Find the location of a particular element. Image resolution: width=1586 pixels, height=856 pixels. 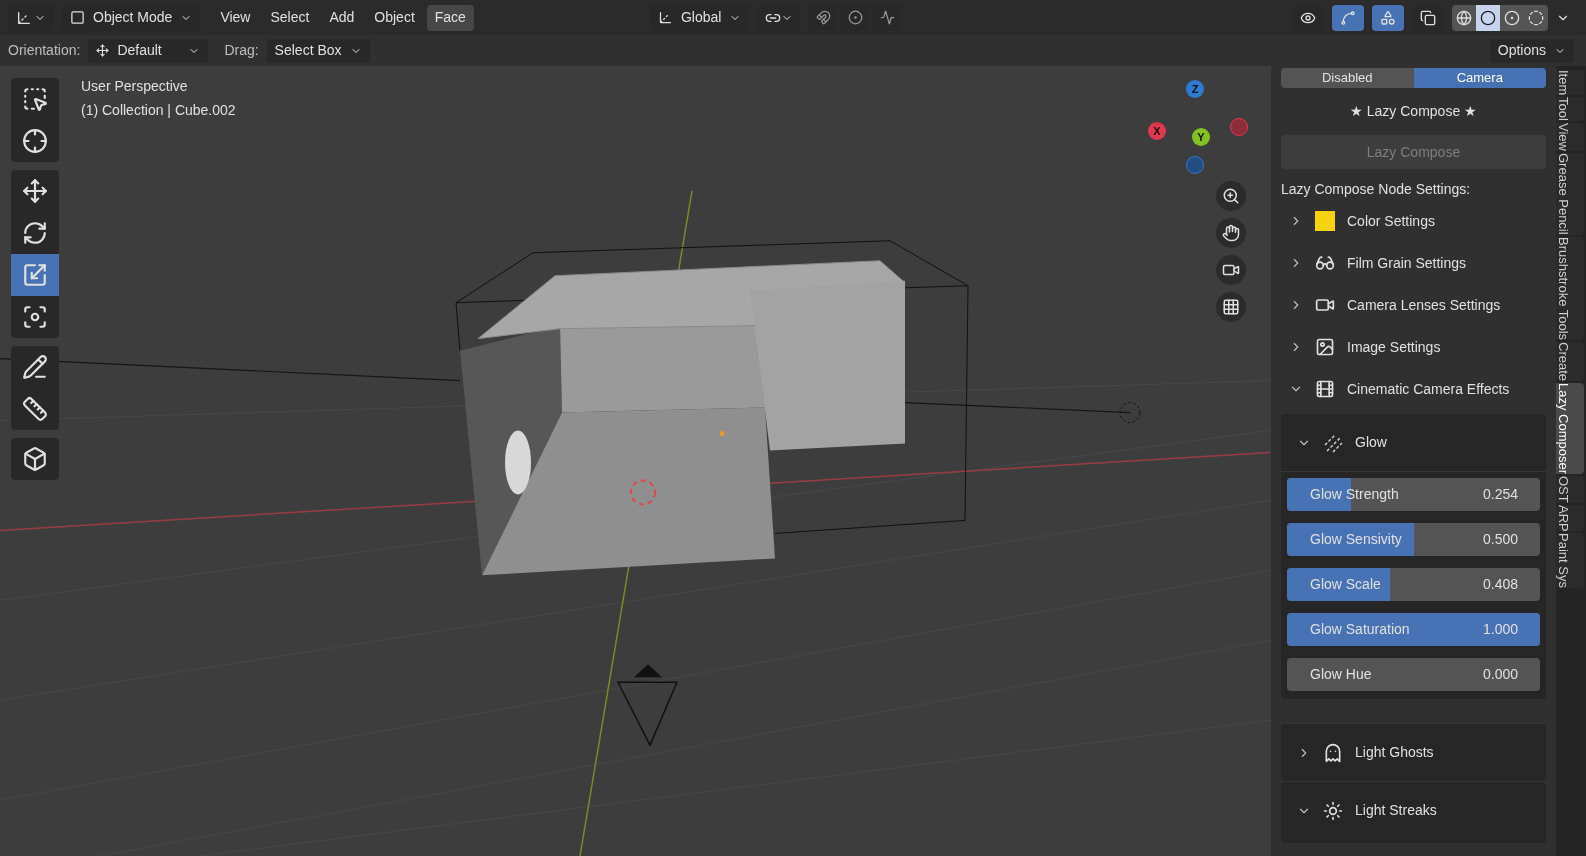

scale-icon is located at coordinates (35, 275).